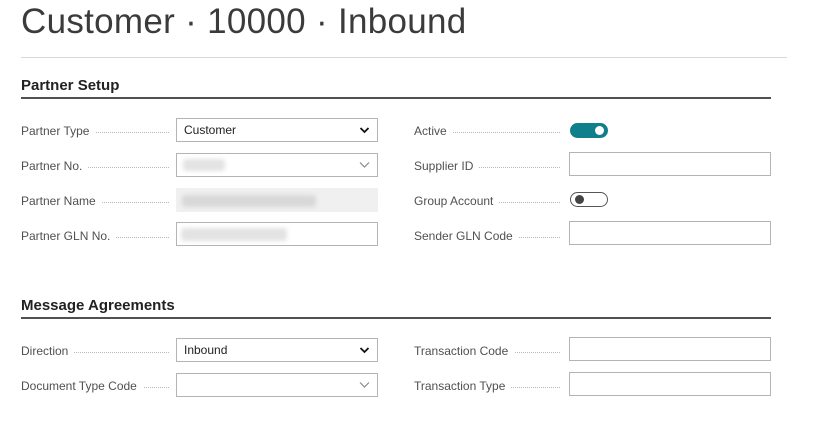 The width and height of the screenshot is (840, 423). I want to click on partner-no-label: Partner No., so click(95, 166).